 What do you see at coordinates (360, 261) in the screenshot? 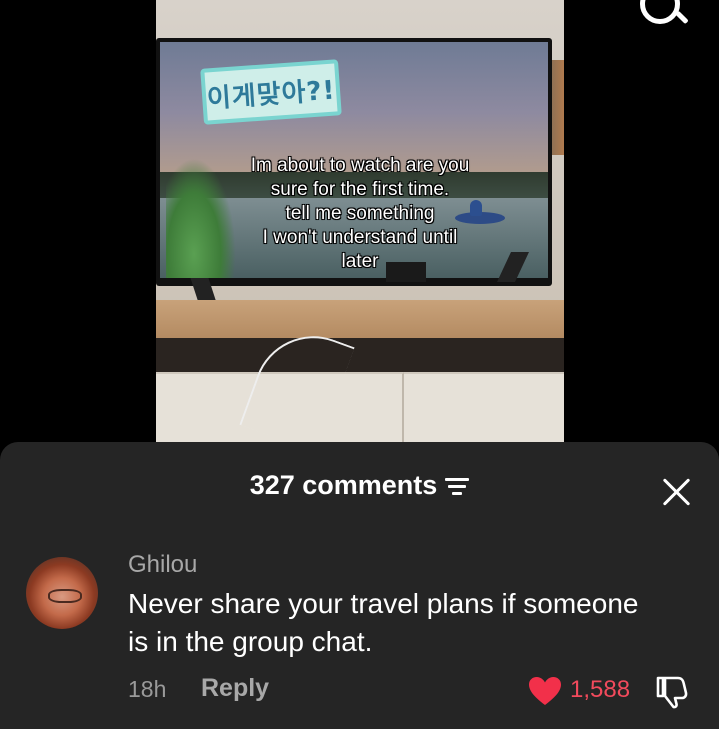
I see `caption-line: later` at bounding box center [360, 261].